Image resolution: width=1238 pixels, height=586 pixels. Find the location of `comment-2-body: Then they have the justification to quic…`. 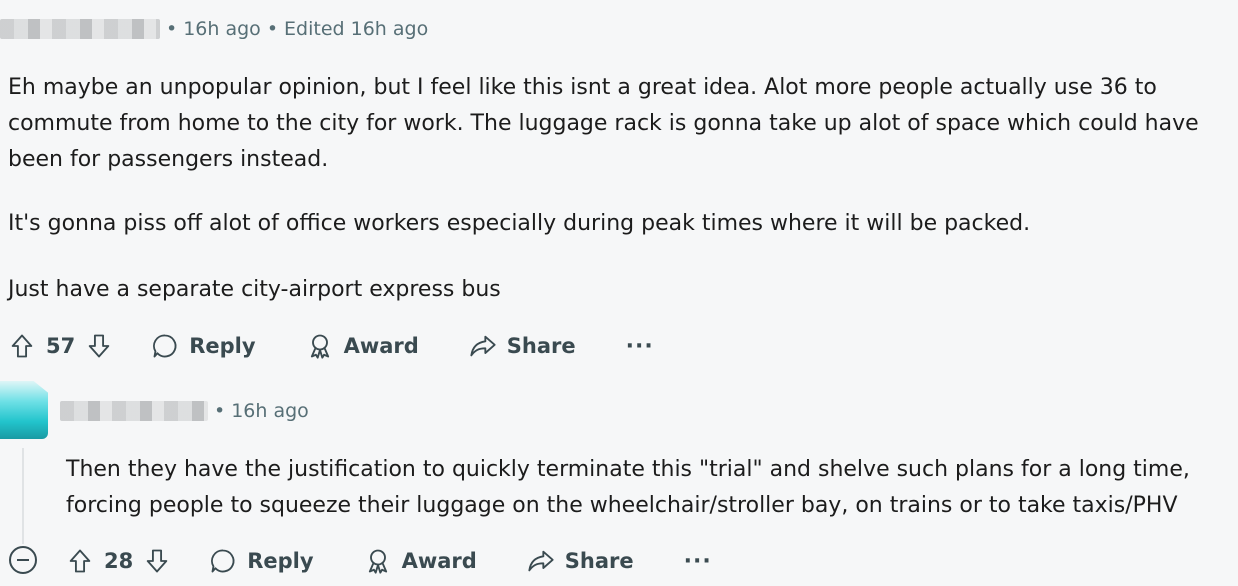

comment-2-body: Then they have the justification to quic… is located at coordinates (648, 488).